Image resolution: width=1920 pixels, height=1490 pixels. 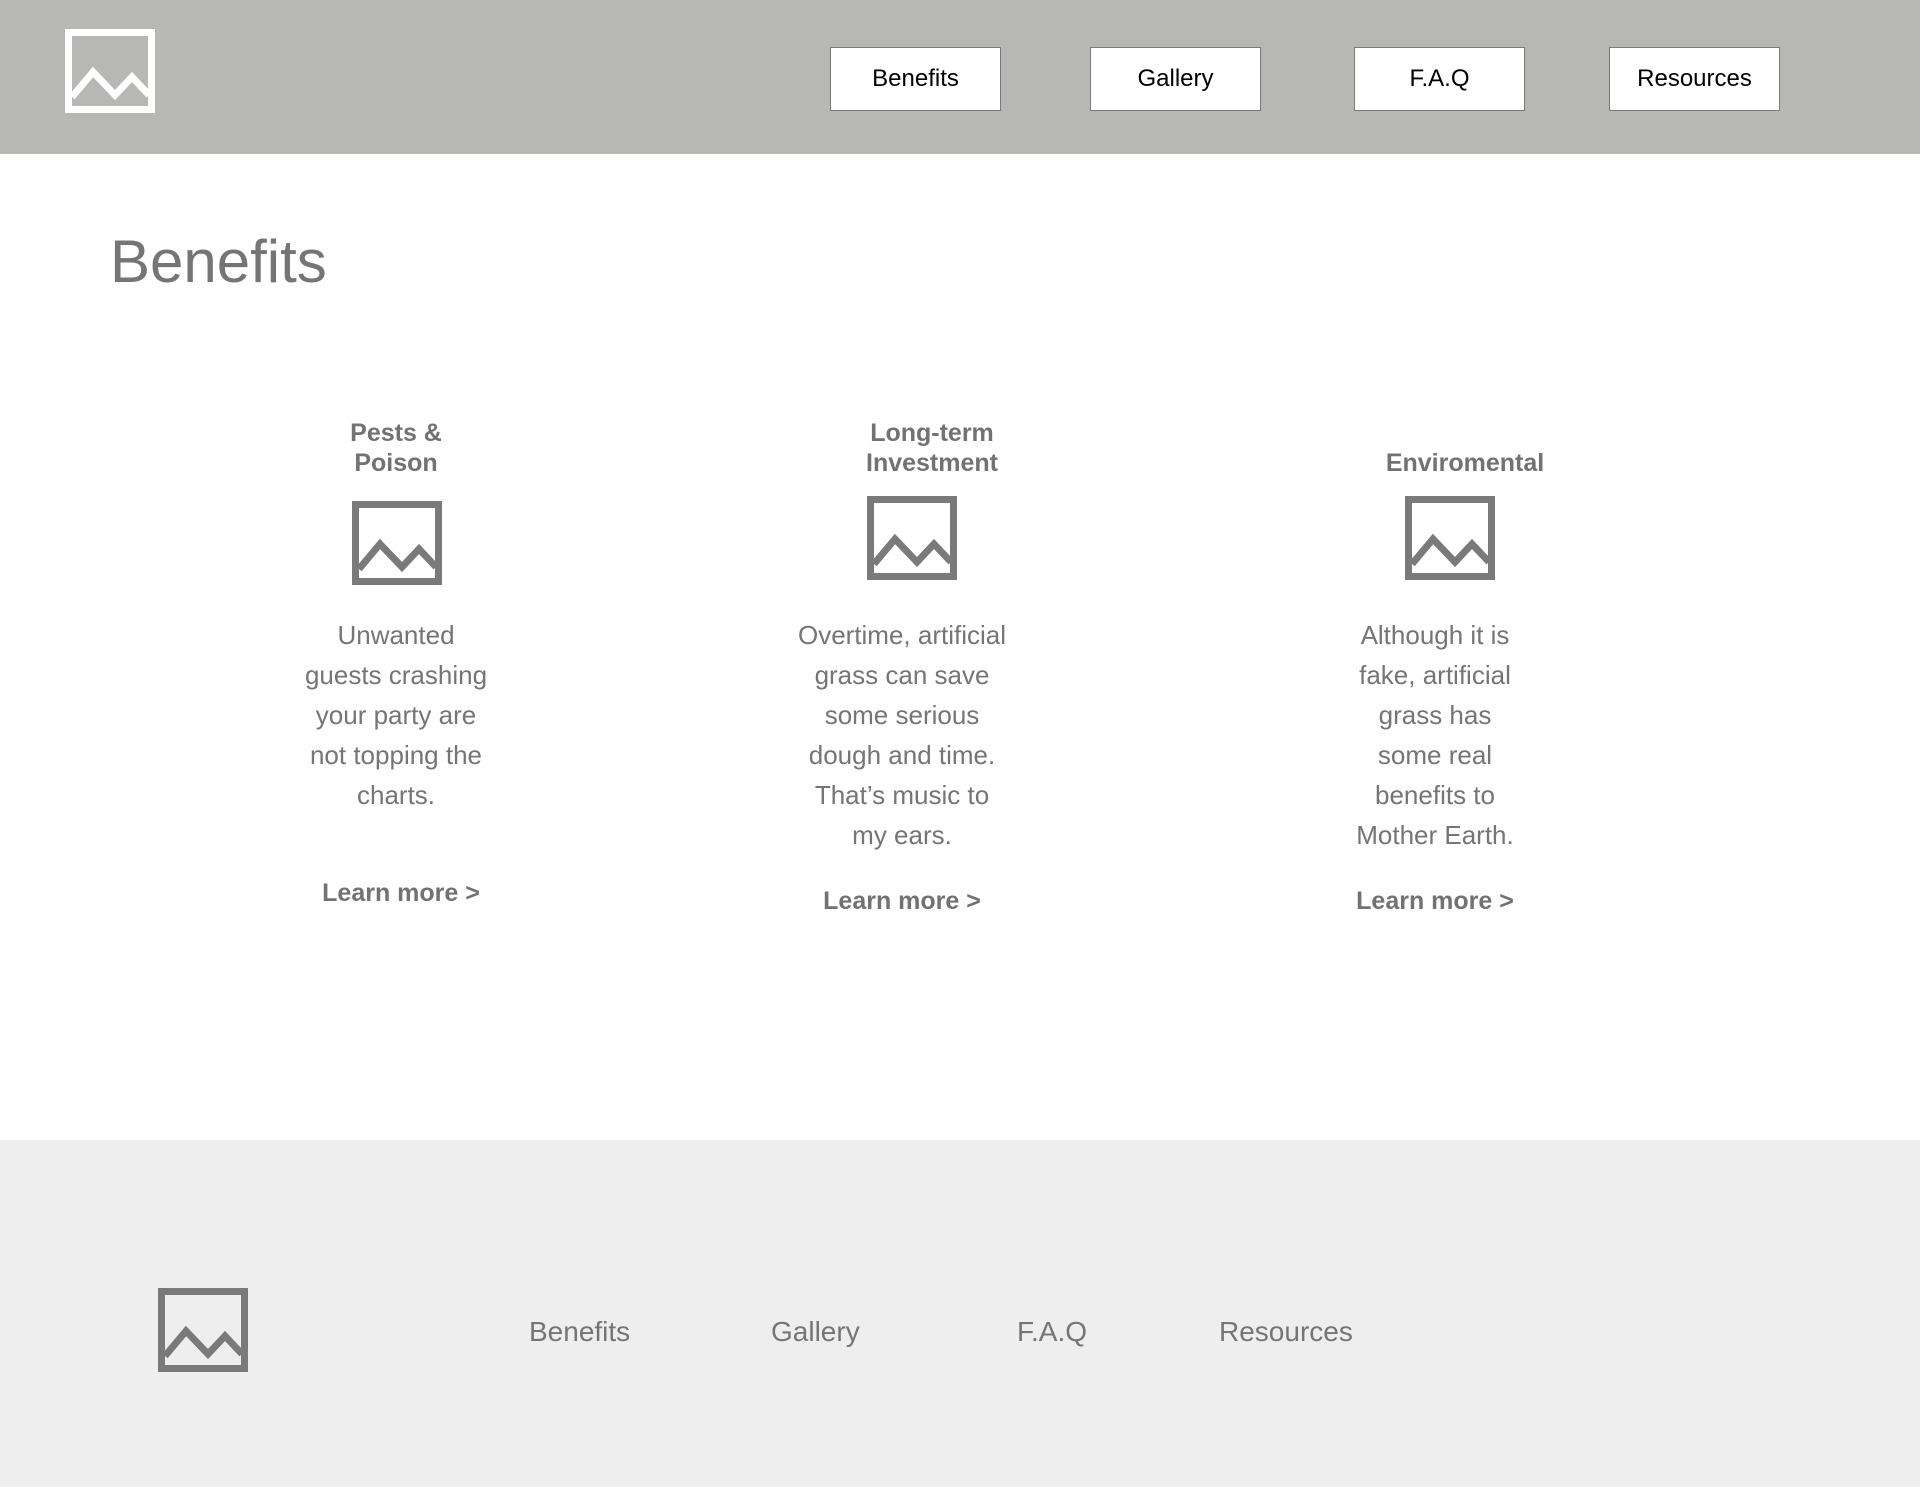 I want to click on nav-button-benefits: Benefits, so click(x=915, y=79).